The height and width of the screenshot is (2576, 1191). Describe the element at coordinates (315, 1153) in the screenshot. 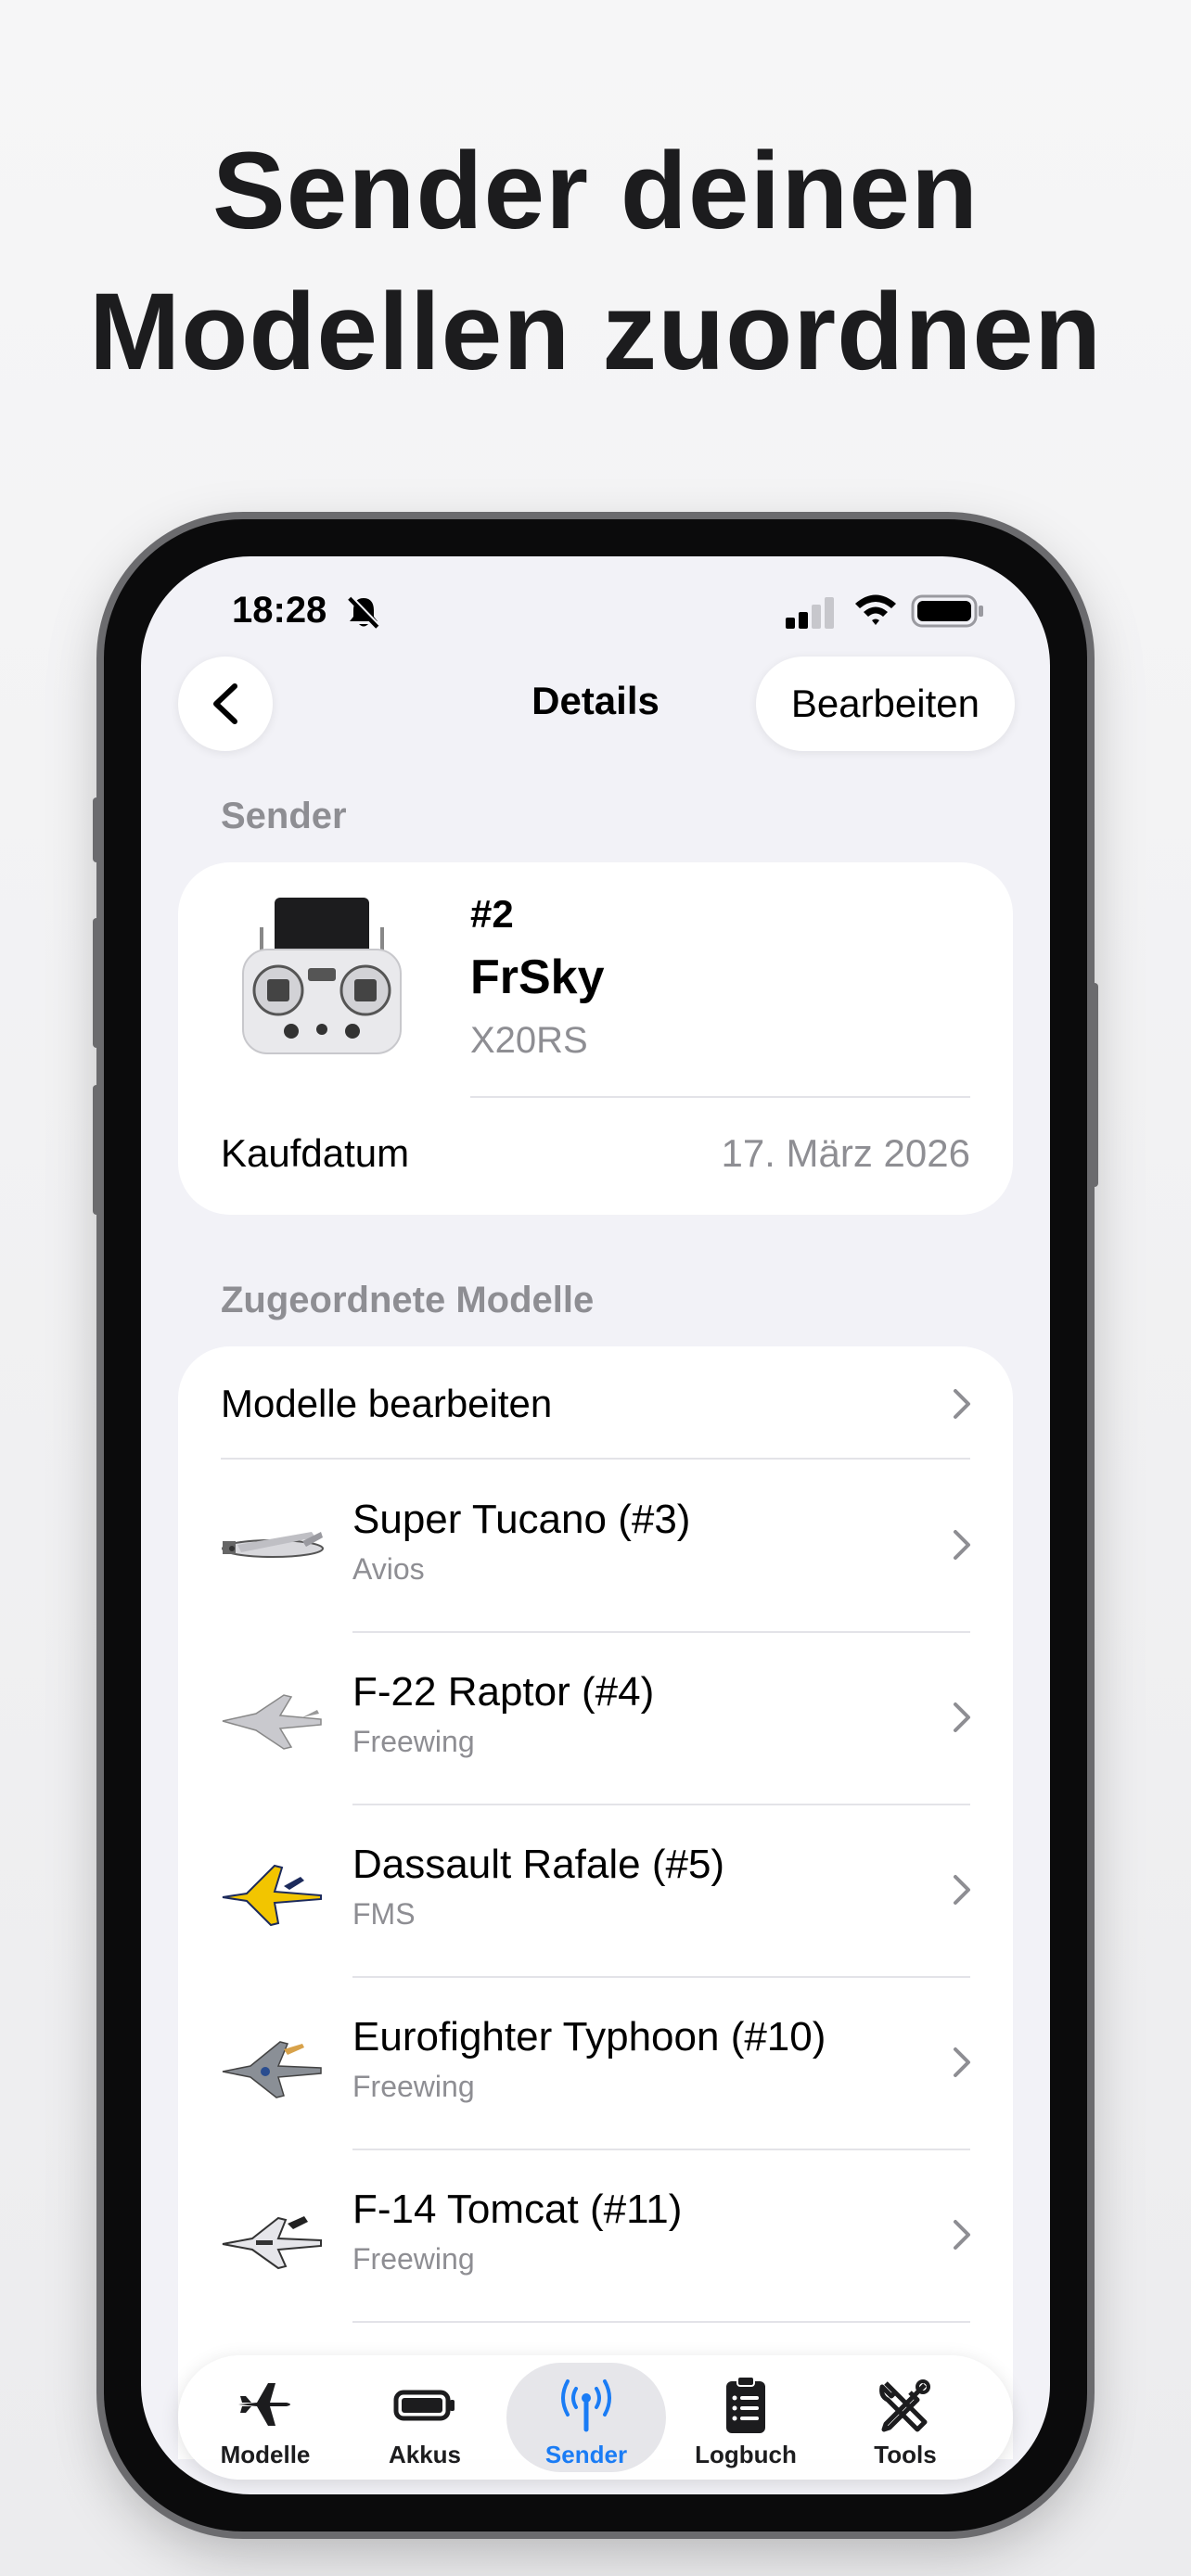

I see `purchase-date-label: Kaufdatum` at that location.